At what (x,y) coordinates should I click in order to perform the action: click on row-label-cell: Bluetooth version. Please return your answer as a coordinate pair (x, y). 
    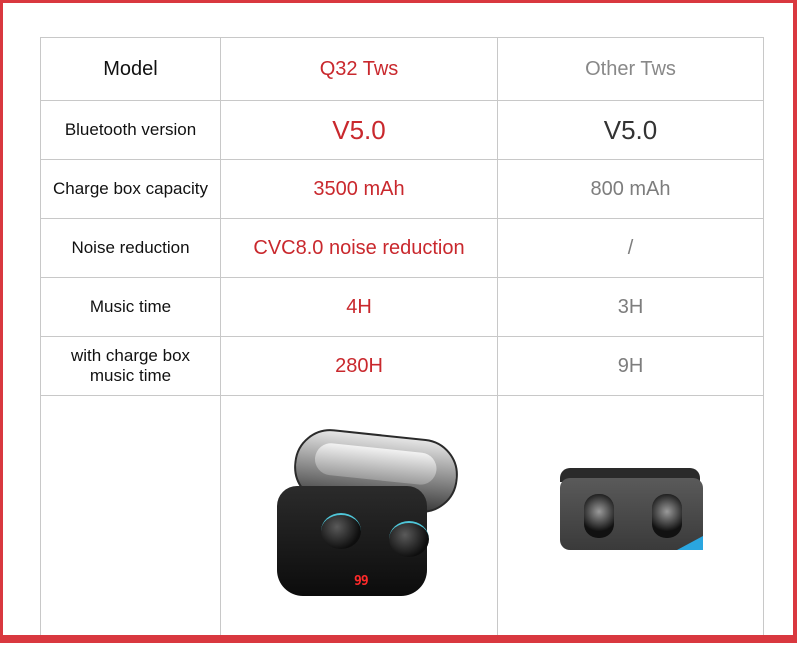
    Looking at the image, I should click on (130, 130).